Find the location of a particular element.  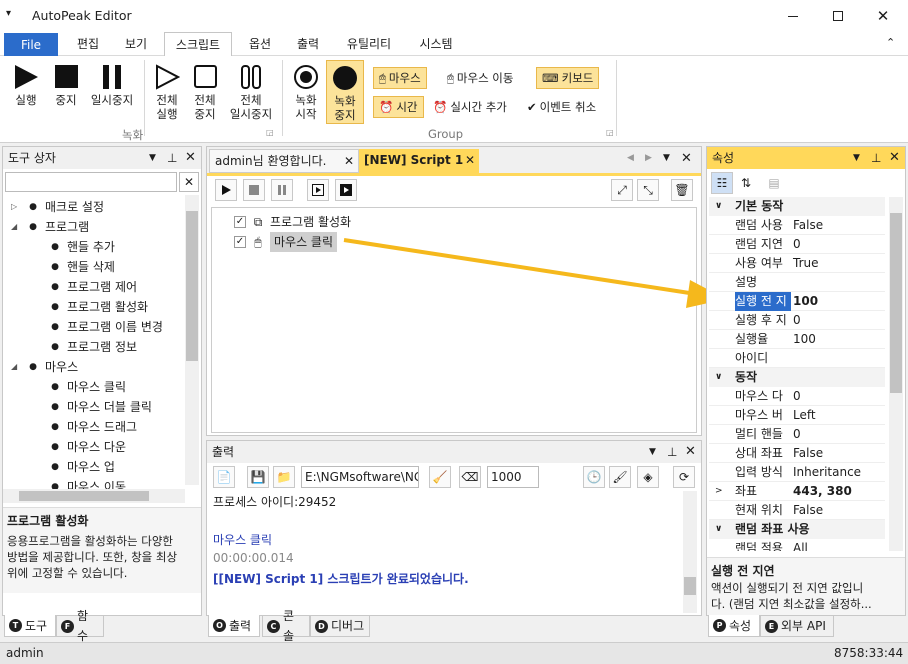

script-item: ✓ 🖱 마우스 클릭 is located at coordinates (286, 242).